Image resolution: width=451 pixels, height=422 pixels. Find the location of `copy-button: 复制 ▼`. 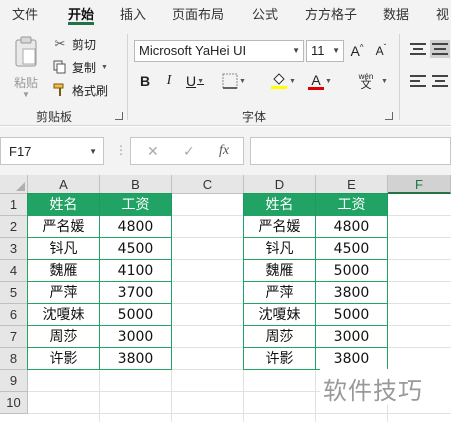

copy-button: 复制 ▼ is located at coordinates (80, 67).